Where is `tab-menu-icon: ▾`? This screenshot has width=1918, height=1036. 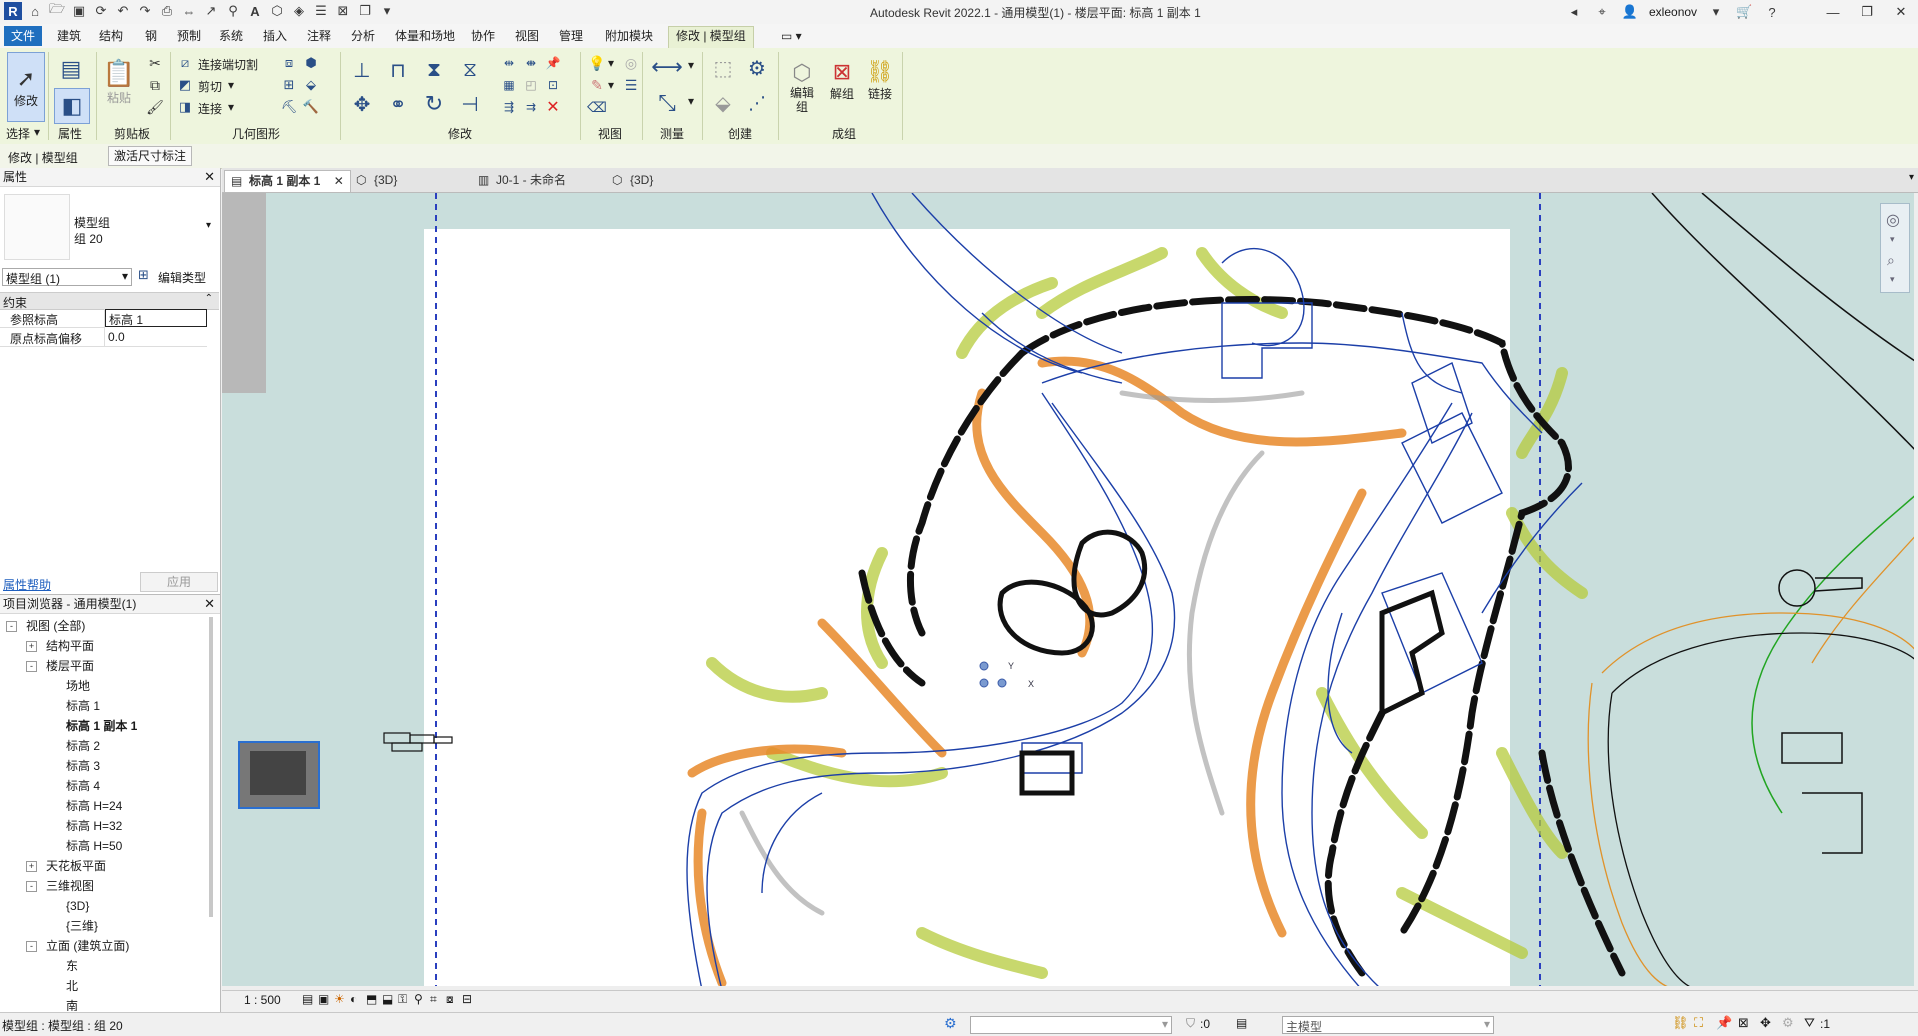
tab-menu-icon: ▾ is located at coordinates (1911, 177).